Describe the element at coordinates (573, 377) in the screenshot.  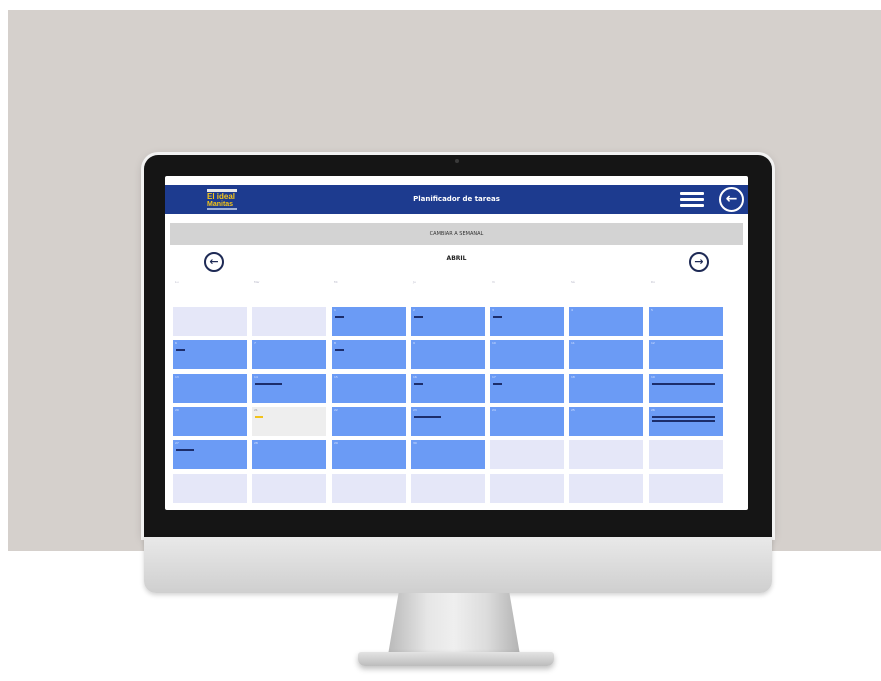
I see `day-number: 18` at that location.